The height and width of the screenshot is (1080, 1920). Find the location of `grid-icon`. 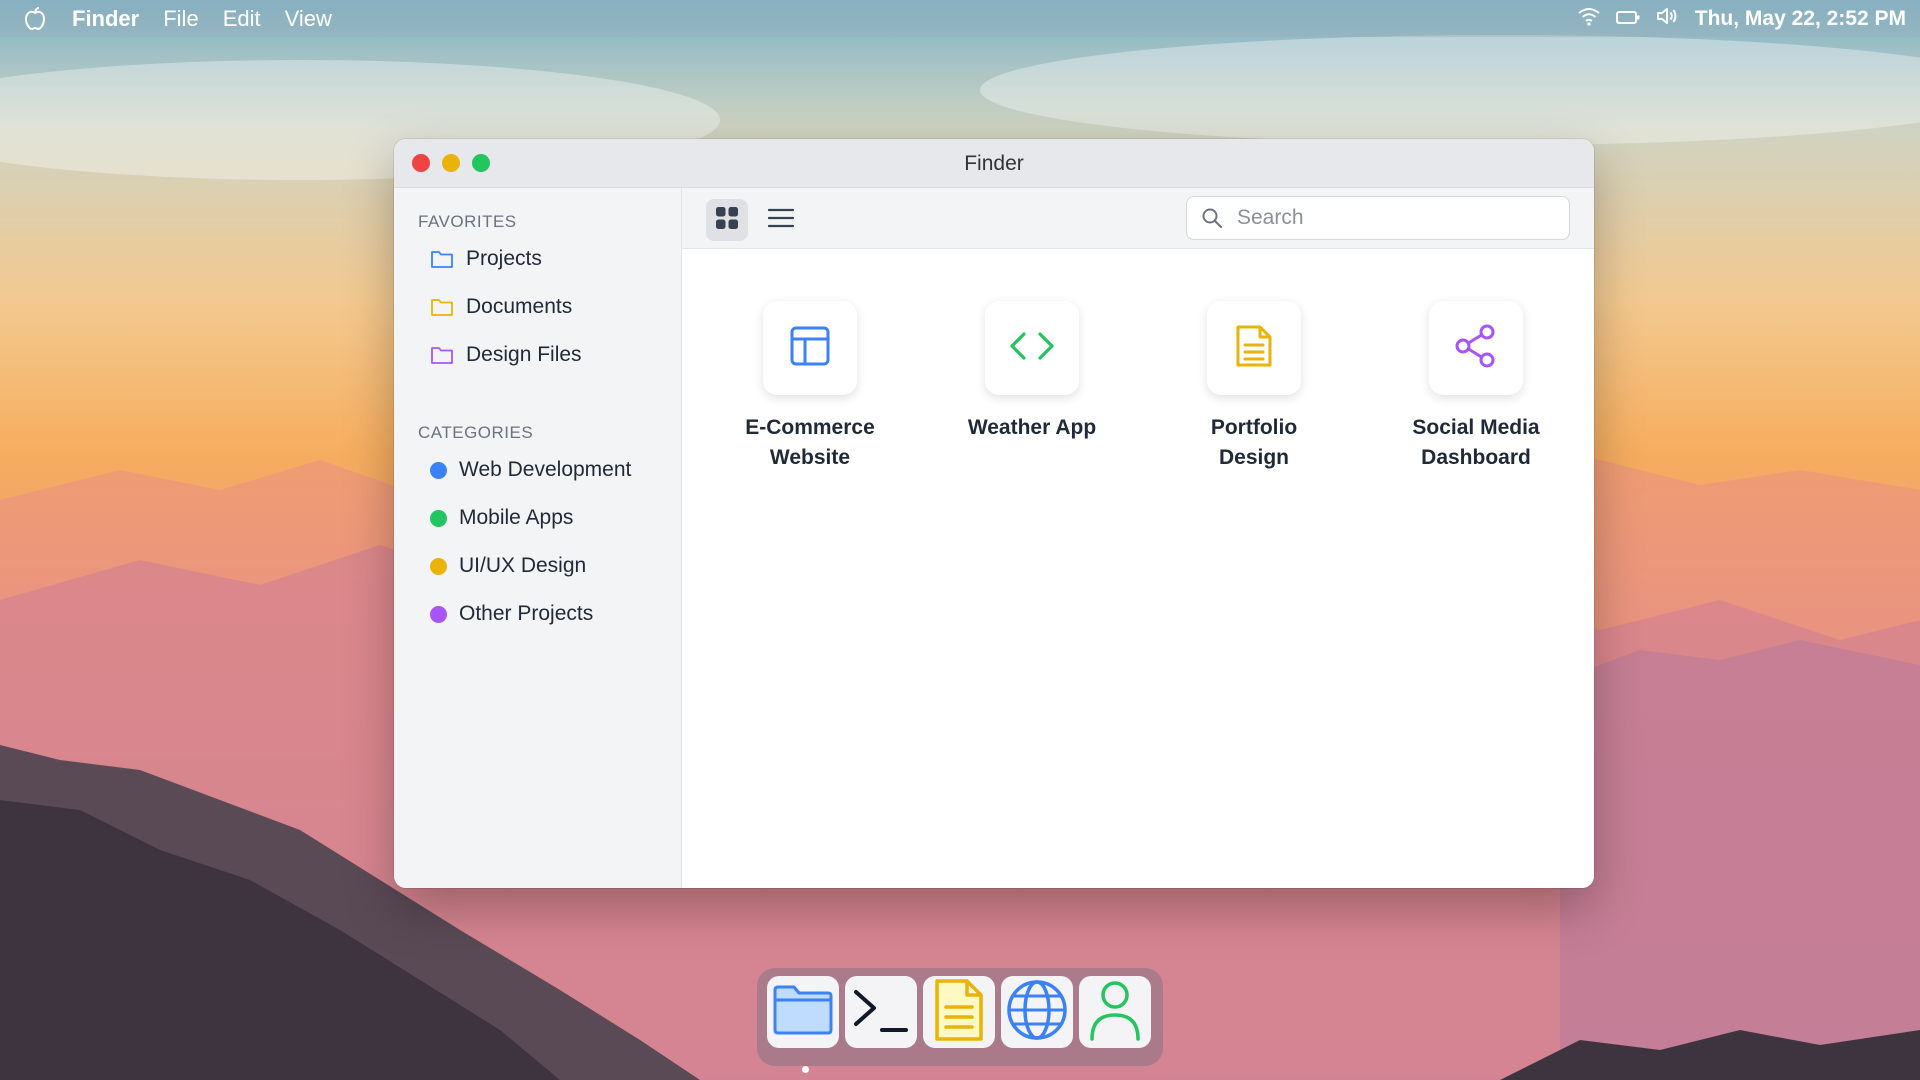

grid-icon is located at coordinates (727, 220).